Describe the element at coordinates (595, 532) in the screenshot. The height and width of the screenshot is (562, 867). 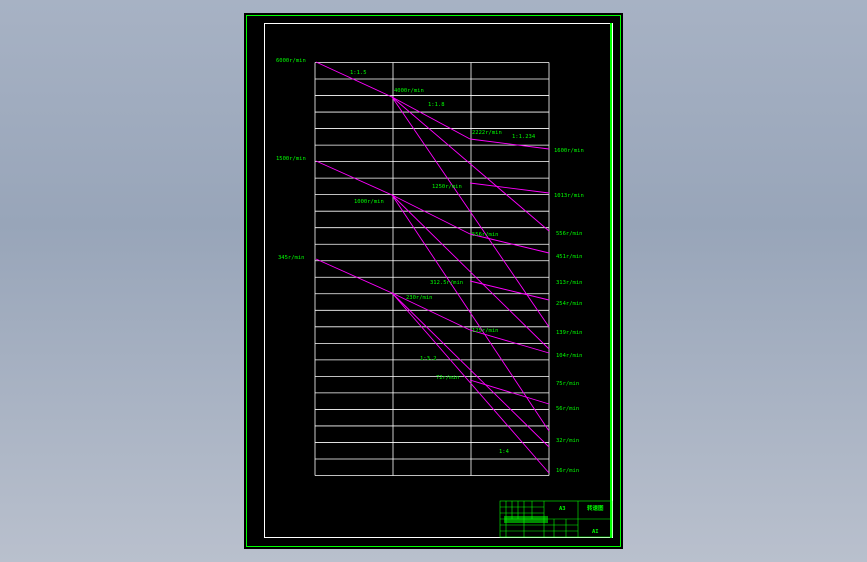
I see `title-block-sheet: AI` at that location.